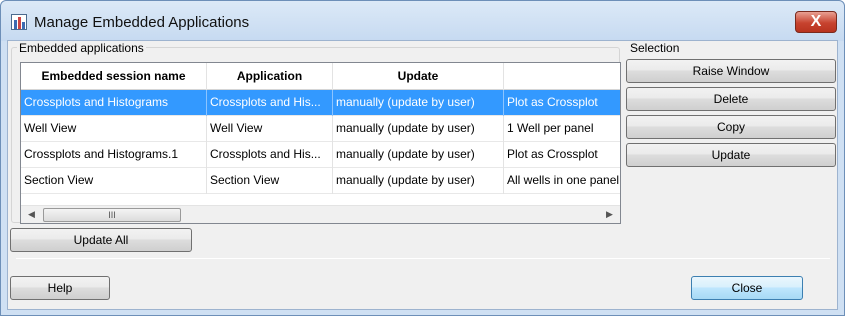  I want to click on cell-application: Section View, so click(270, 181).